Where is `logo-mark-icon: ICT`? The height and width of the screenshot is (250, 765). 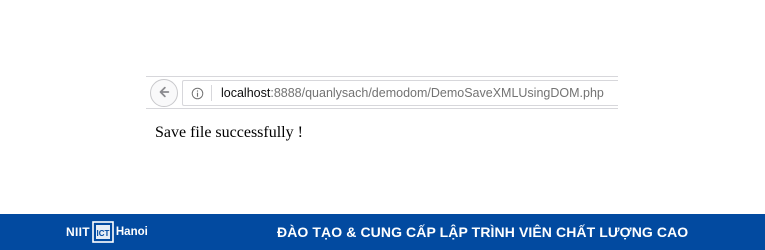
logo-mark-icon: ICT is located at coordinates (103, 232).